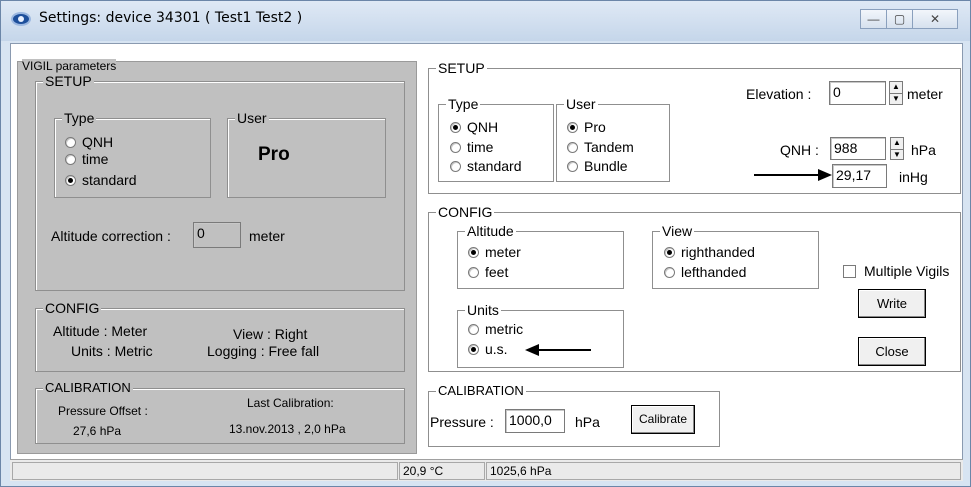 The width and height of the screenshot is (971, 487). Describe the element at coordinates (217, 235) in the screenshot. I see `altitude-correction-field: 0` at that location.